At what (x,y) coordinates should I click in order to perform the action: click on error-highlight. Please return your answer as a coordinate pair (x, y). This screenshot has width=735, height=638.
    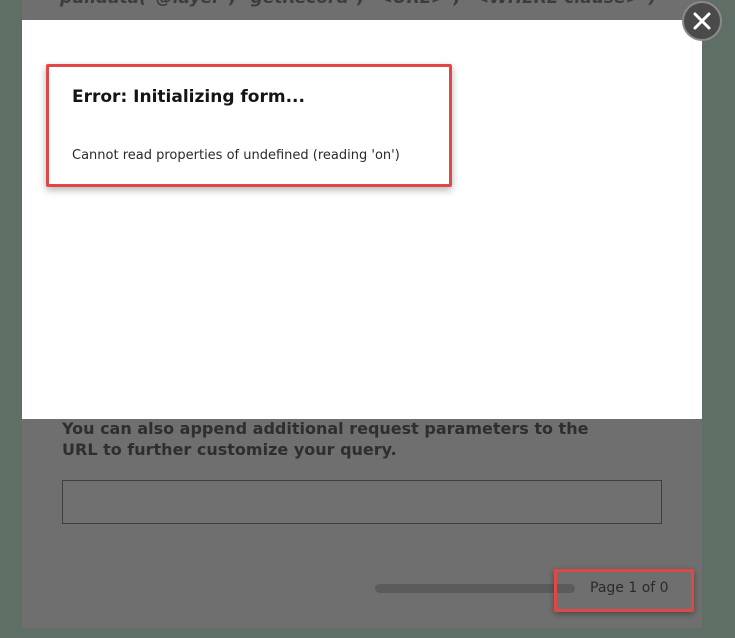
    Looking at the image, I should click on (249, 125).